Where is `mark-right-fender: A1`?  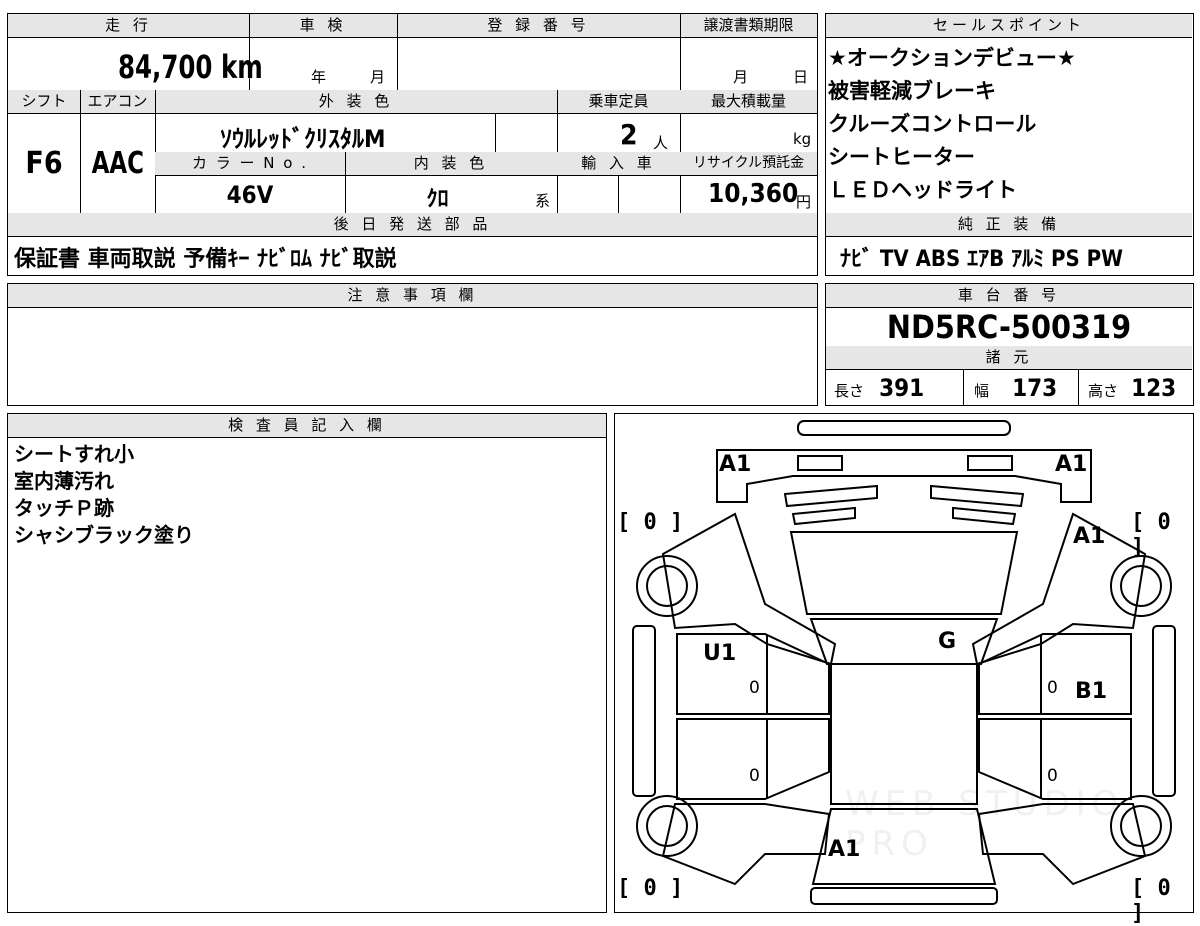 mark-right-fender: A1 is located at coordinates (1089, 536).